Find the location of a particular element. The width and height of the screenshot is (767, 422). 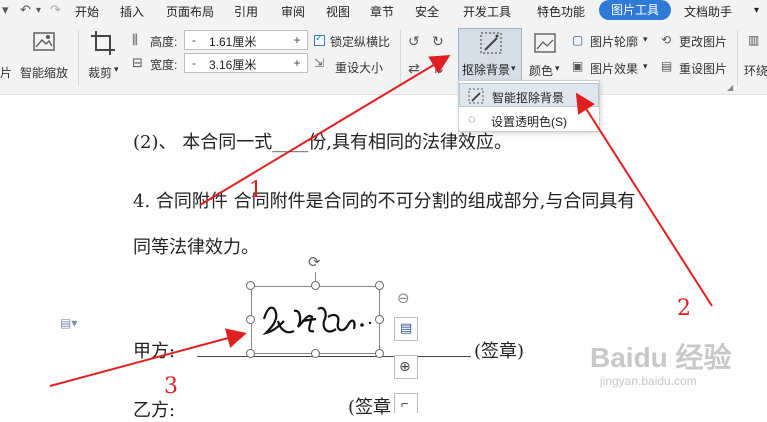

annotation-number-3: 3 is located at coordinates (171, 386).